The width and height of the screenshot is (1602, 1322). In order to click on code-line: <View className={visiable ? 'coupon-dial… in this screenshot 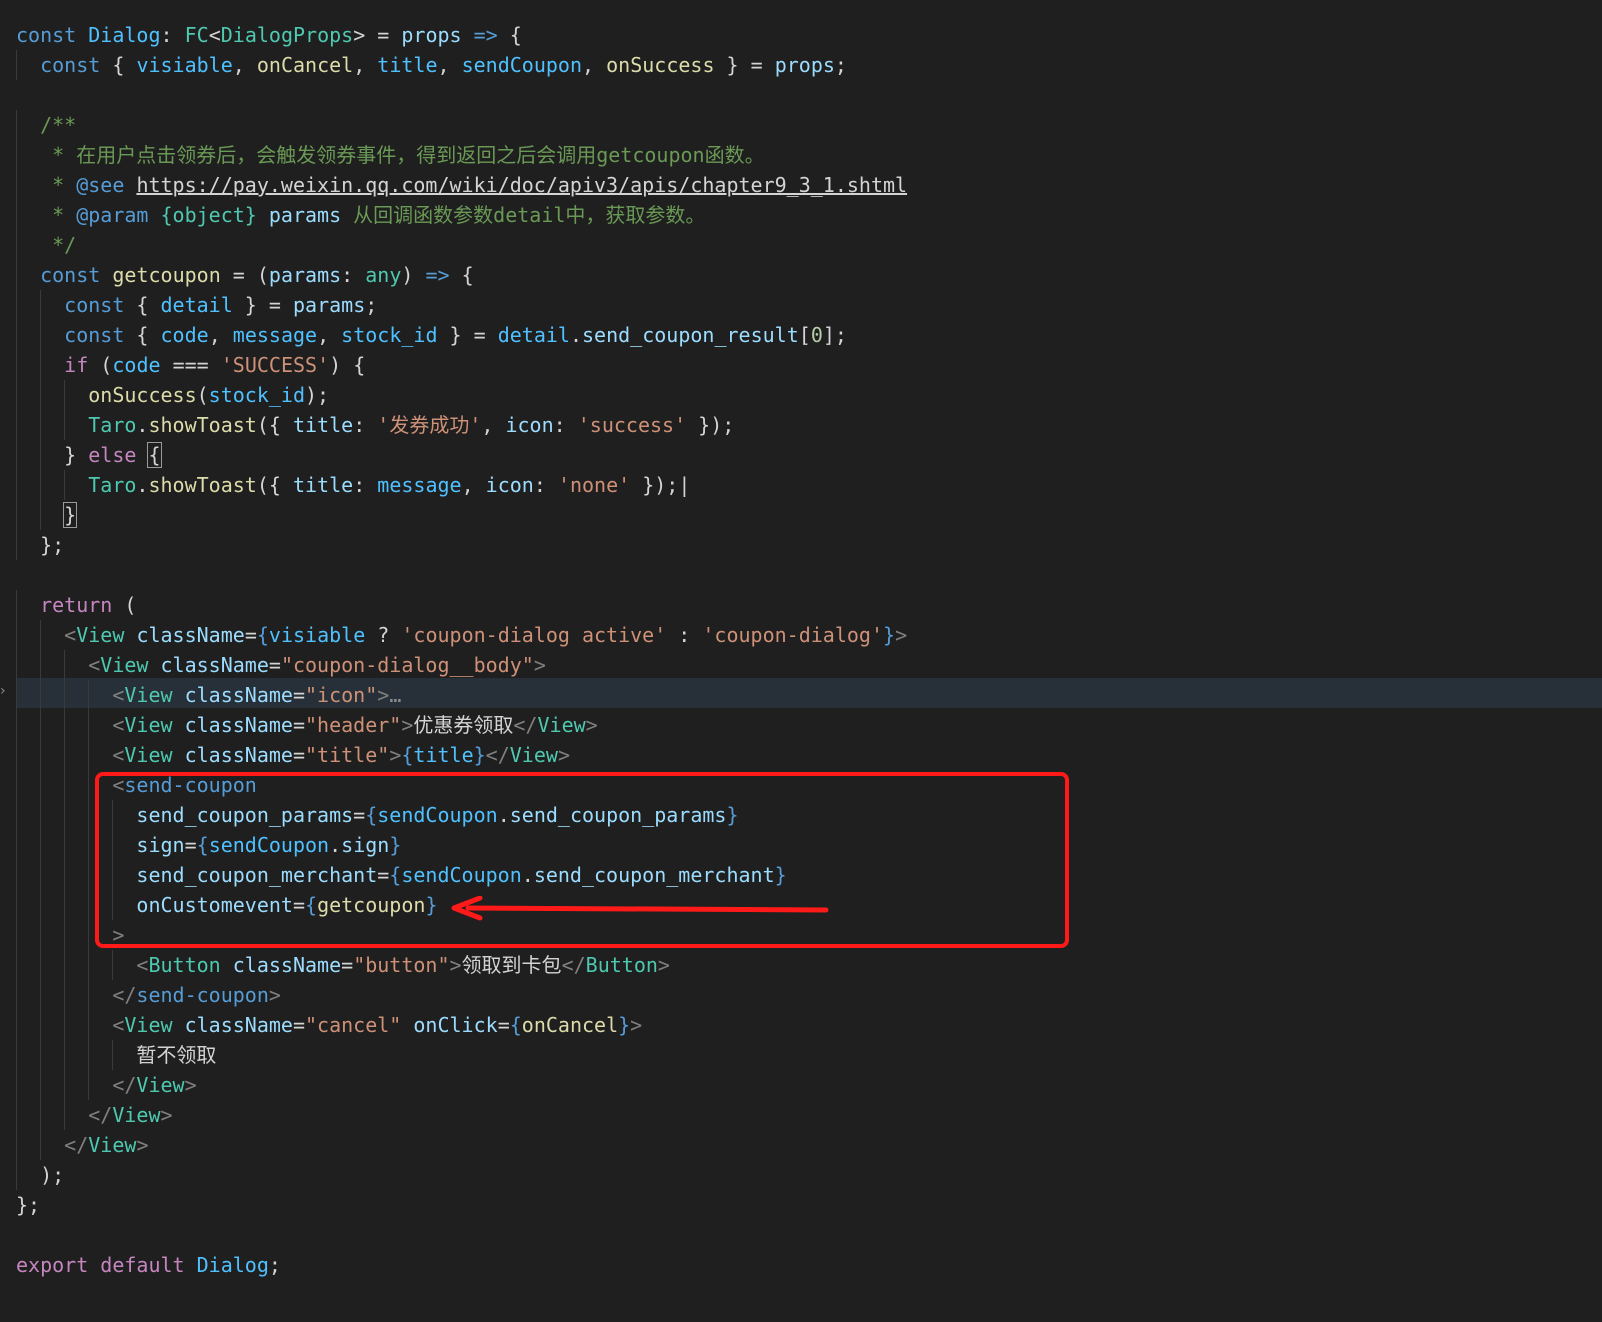, I will do `click(806, 635)`.